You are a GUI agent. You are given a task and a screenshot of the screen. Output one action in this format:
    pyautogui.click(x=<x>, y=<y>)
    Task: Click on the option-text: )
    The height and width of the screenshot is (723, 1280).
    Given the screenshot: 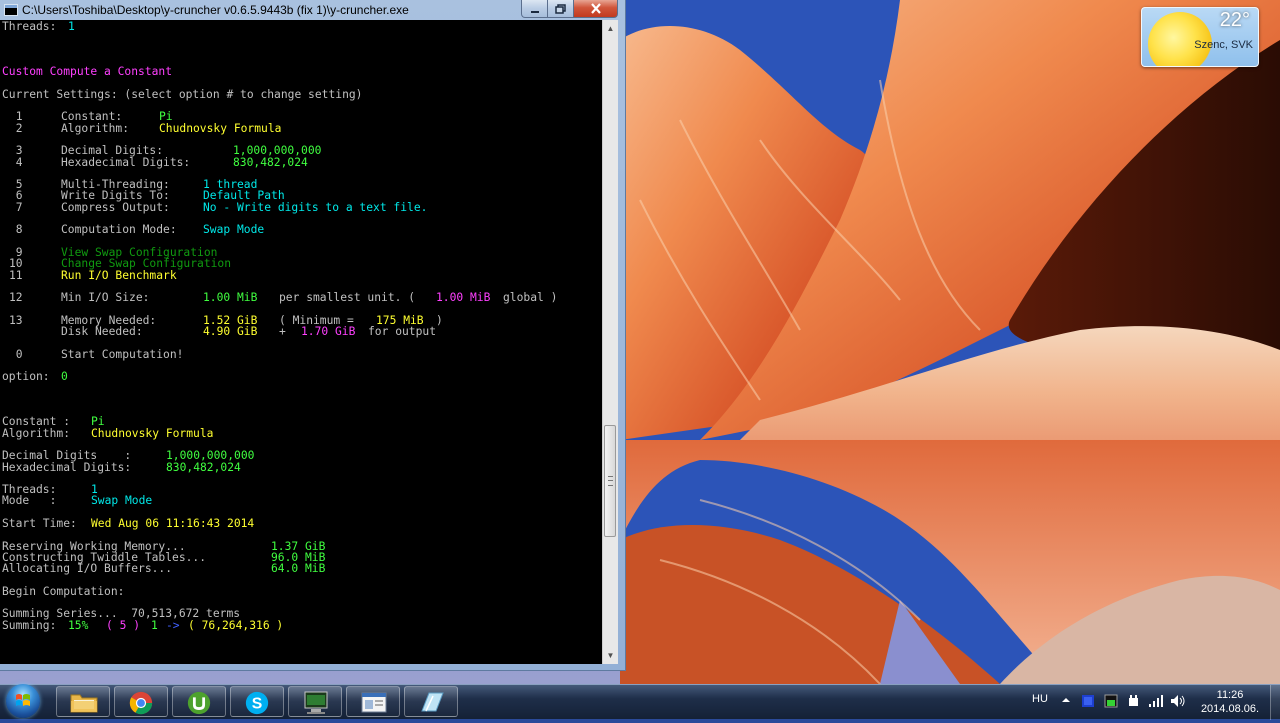 What is the action you would take?
    pyautogui.click(x=439, y=320)
    